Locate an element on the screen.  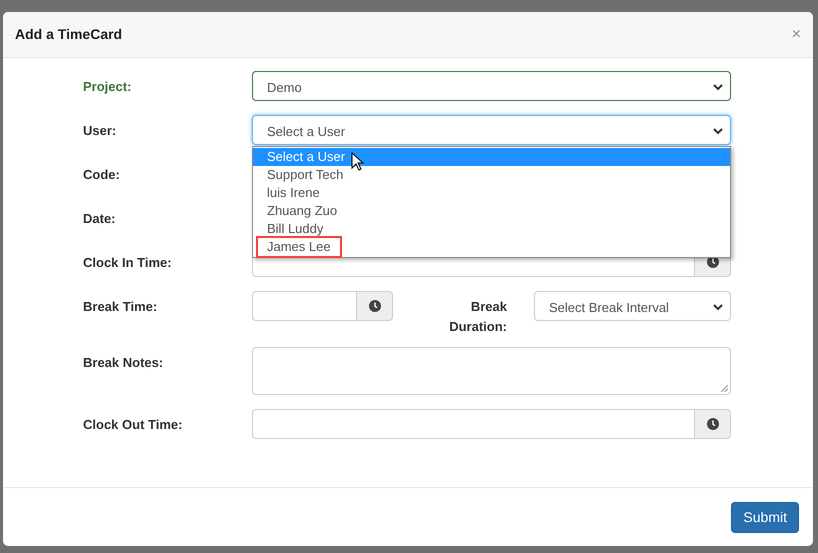
notes-field is located at coordinates (491, 371).